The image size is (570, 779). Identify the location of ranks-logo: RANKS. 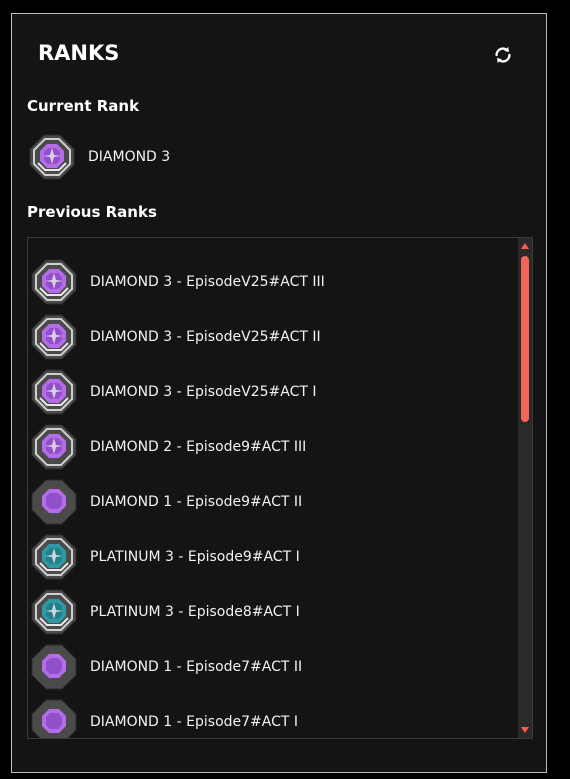
(79, 53).